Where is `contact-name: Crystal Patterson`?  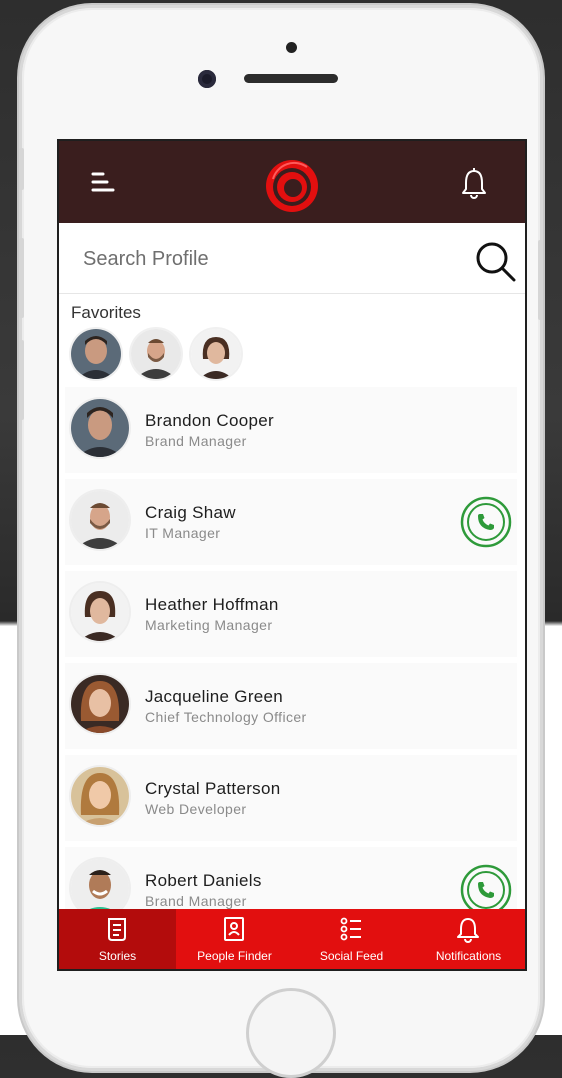
contact-name: Crystal Patterson is located at coordinates (213, 788).